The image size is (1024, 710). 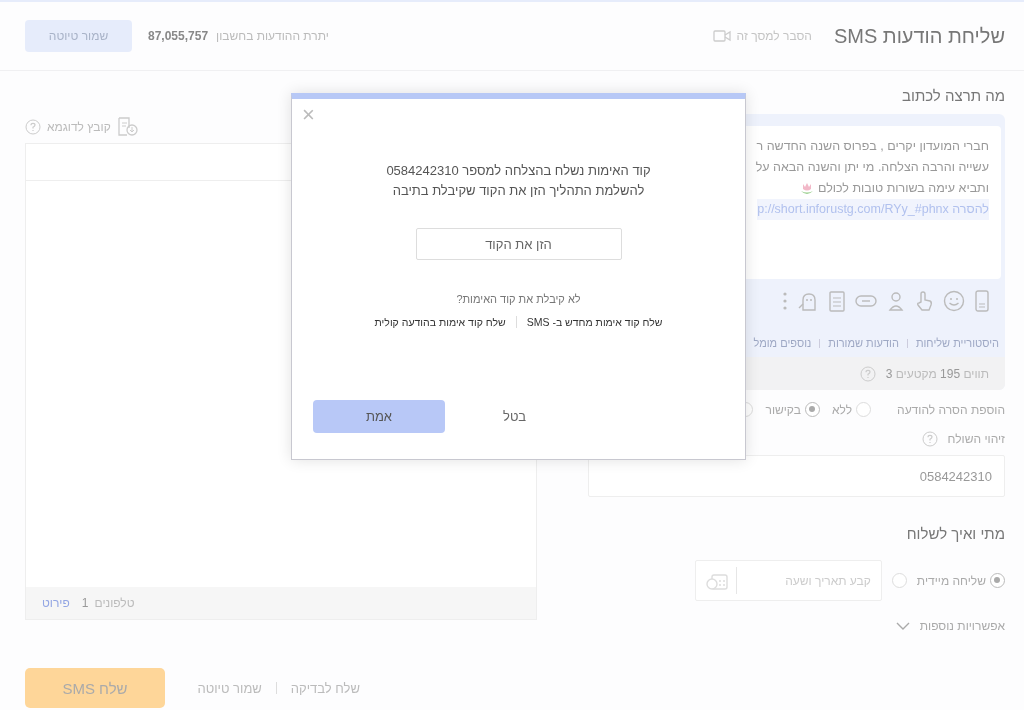 I want to click on details-link: פירוט, so click(x=56, y=603).